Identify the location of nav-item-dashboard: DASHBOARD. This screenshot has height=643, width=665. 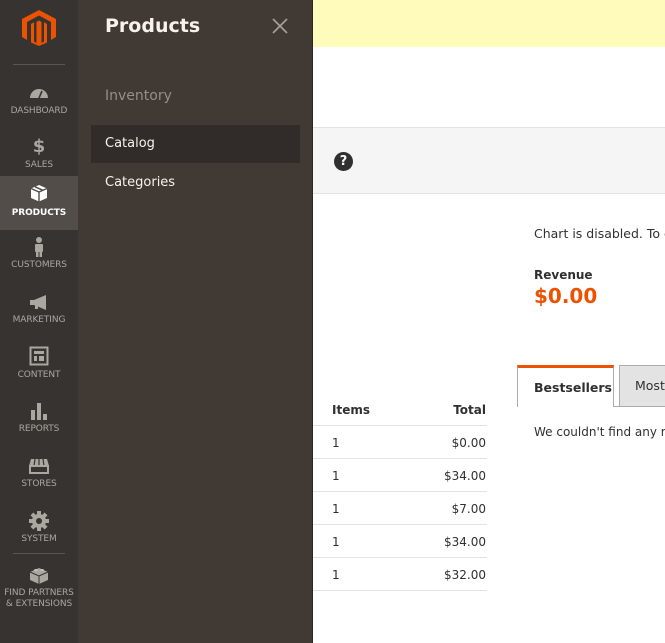
(39, 103).